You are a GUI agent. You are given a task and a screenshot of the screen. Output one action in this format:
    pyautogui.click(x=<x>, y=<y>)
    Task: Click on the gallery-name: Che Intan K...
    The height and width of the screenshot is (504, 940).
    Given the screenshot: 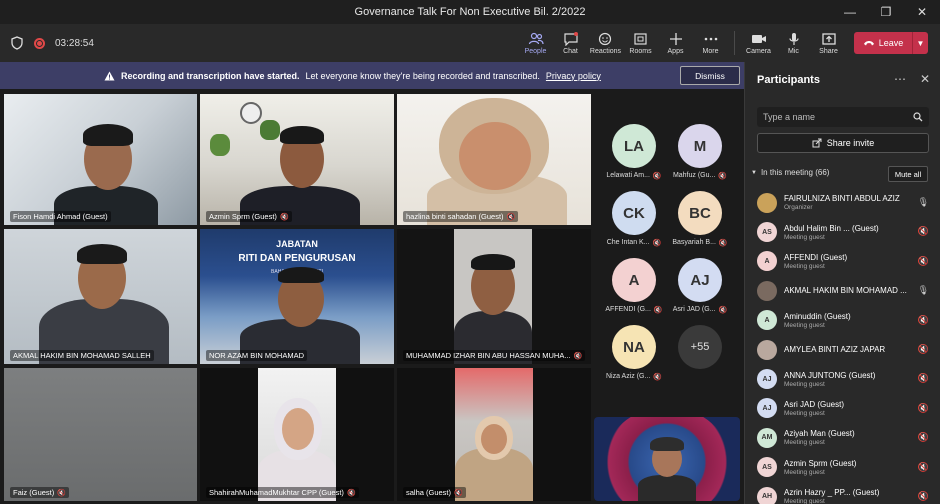 What is the action you would take?
    pyautogui.click(x=628, y=242)
    